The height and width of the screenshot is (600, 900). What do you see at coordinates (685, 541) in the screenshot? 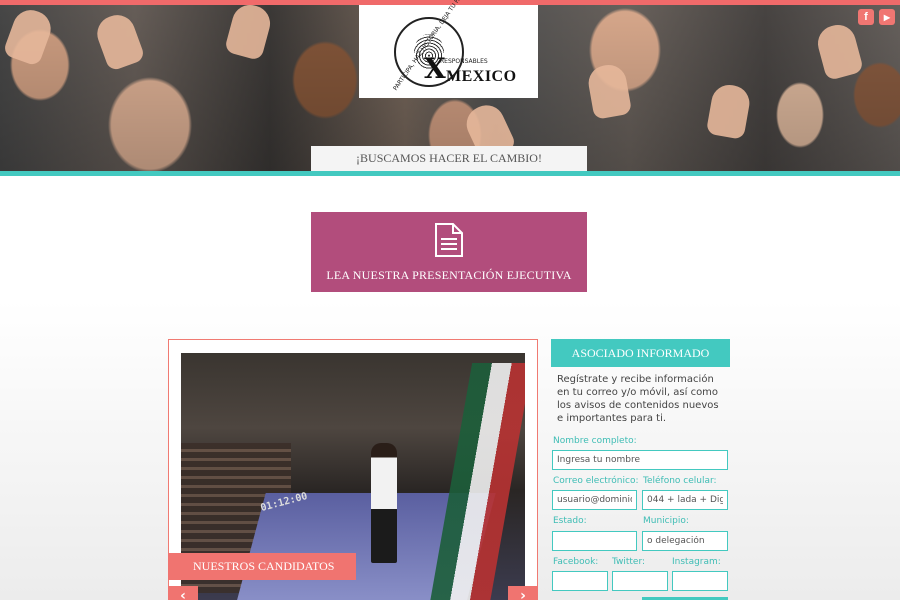
I see `municipio-field` at bounding box center [685, 541].